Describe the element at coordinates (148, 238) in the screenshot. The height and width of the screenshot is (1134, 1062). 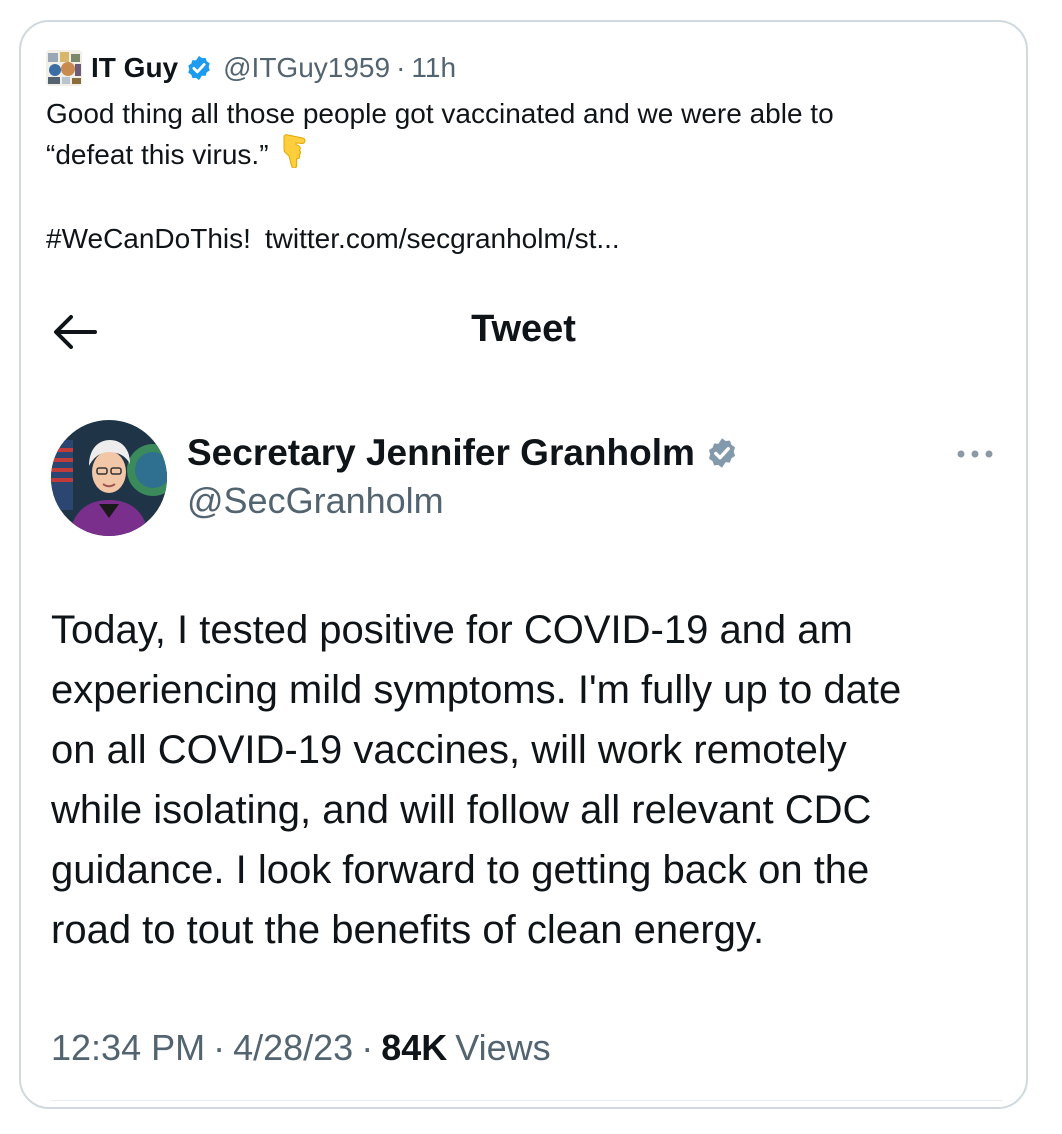
I see `hashtag-link: #WeCanDoThis!` at that location.